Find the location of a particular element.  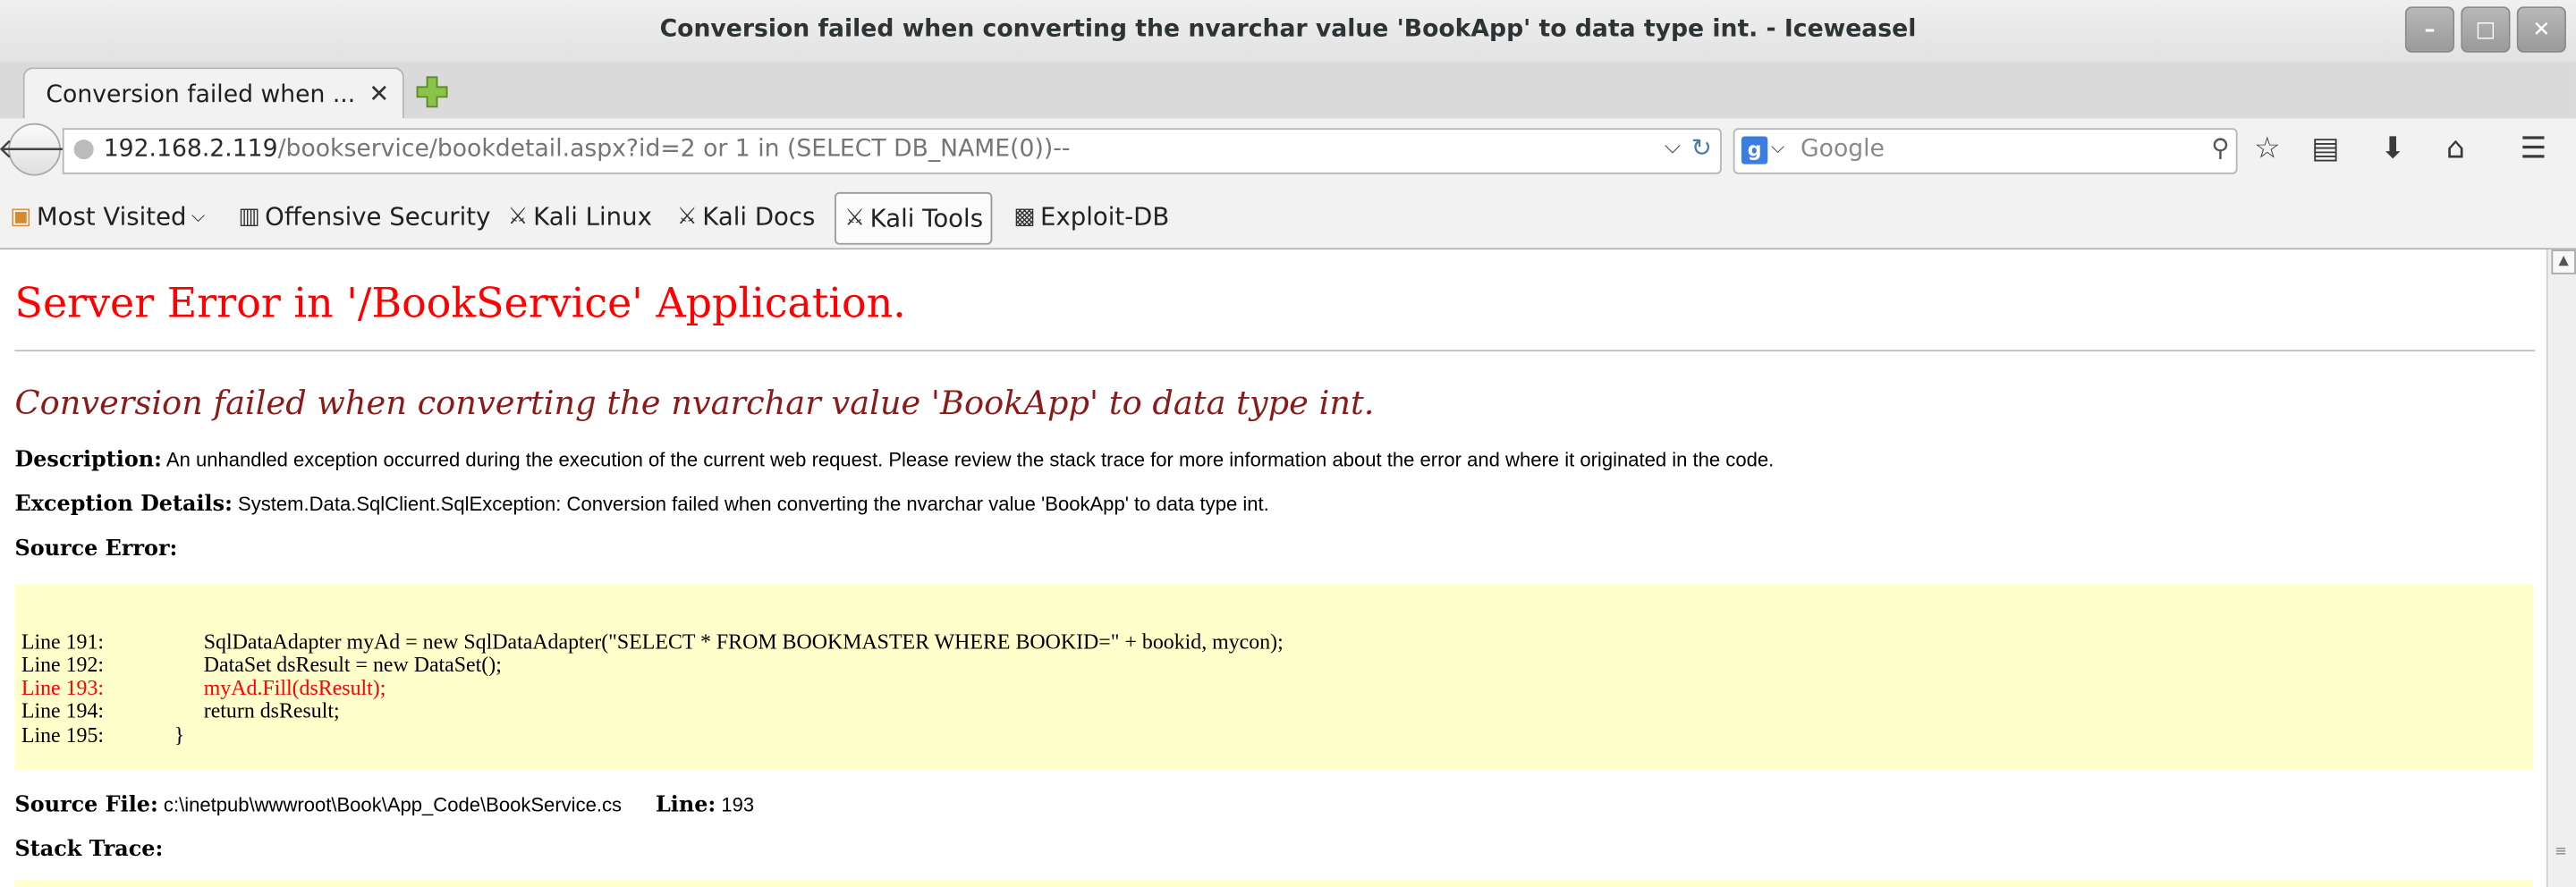

downloads-icon: ⬇ is located at coordinates (2392, 149).